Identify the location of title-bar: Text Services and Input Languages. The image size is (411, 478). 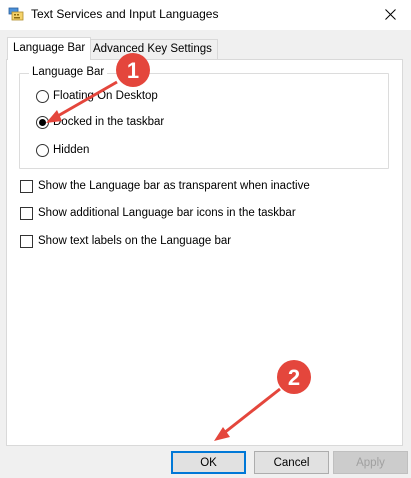
(205, 15).